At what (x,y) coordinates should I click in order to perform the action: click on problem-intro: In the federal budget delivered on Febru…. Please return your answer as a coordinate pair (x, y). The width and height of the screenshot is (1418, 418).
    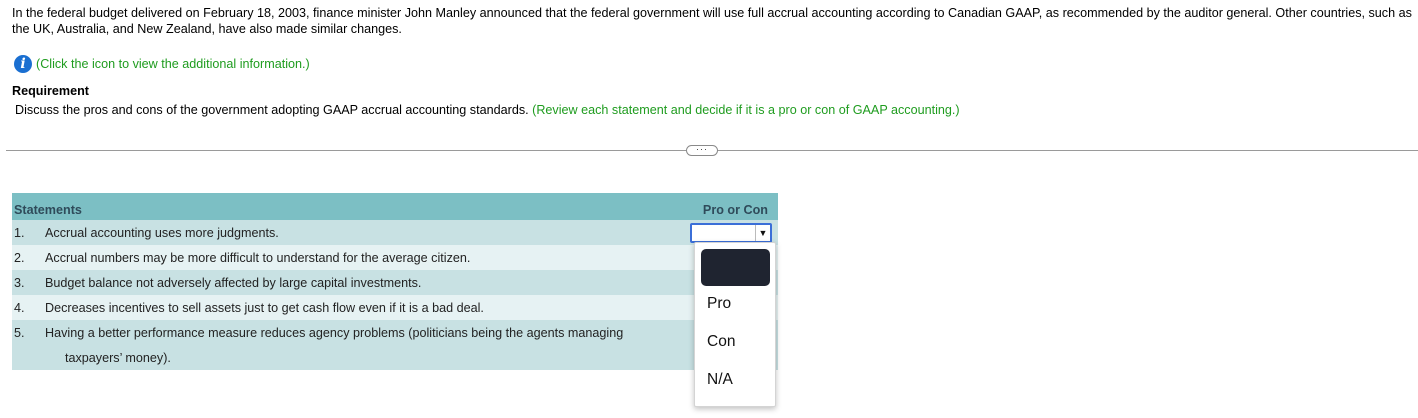
    Looking at the image, I should click on (712, 21).